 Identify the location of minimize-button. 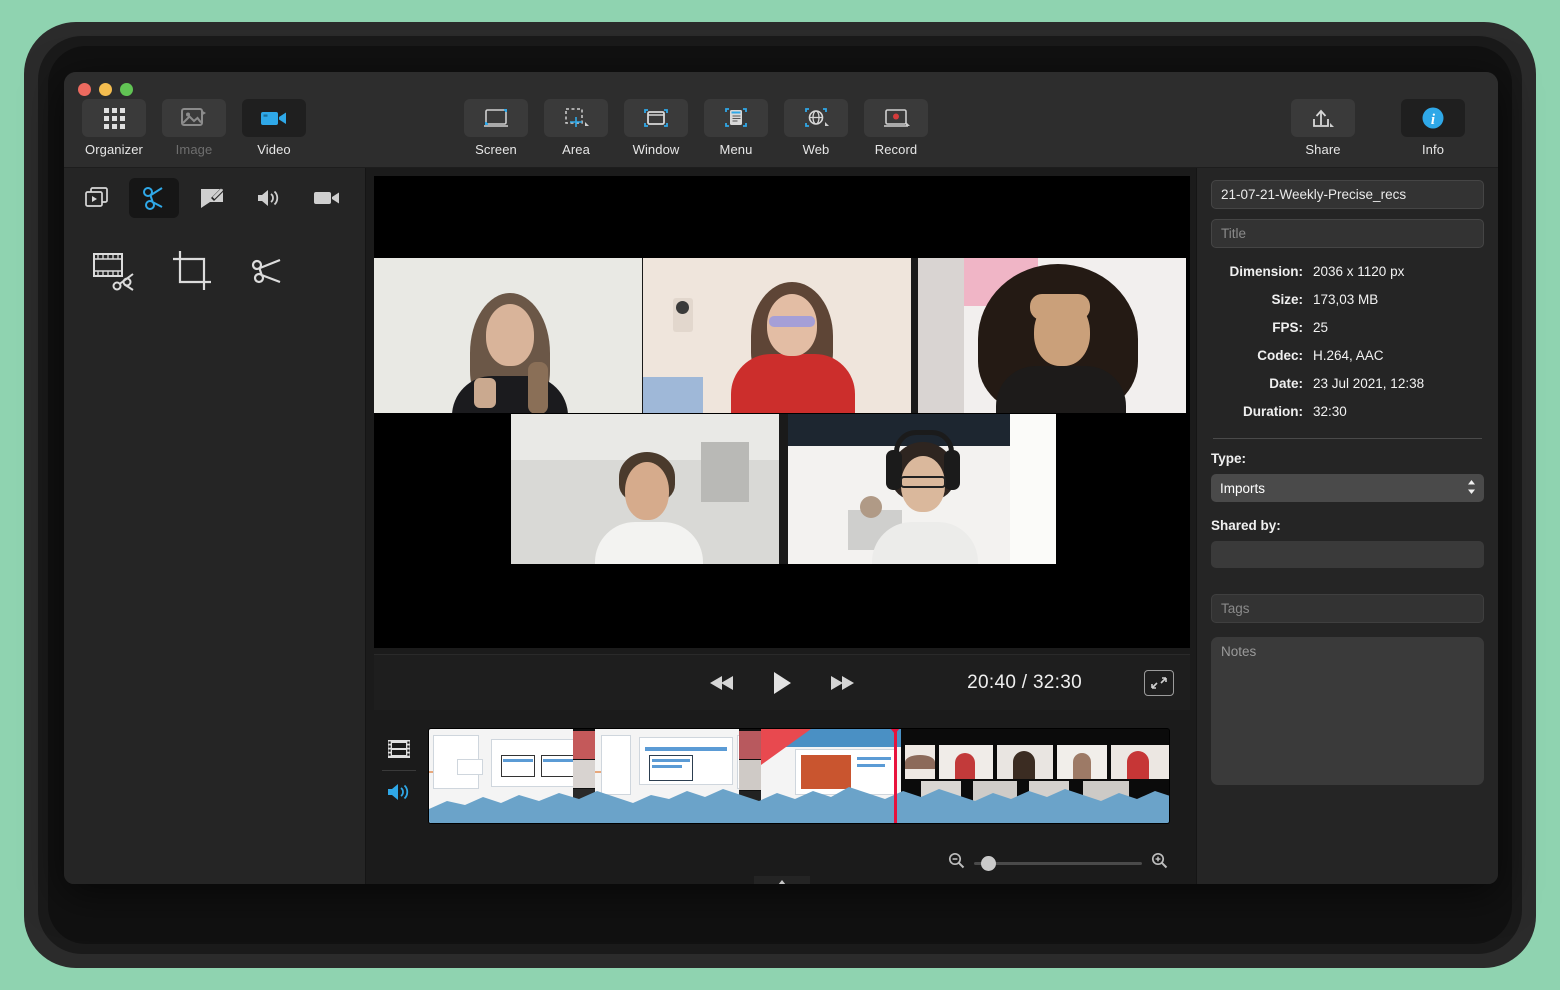
(105, 89).